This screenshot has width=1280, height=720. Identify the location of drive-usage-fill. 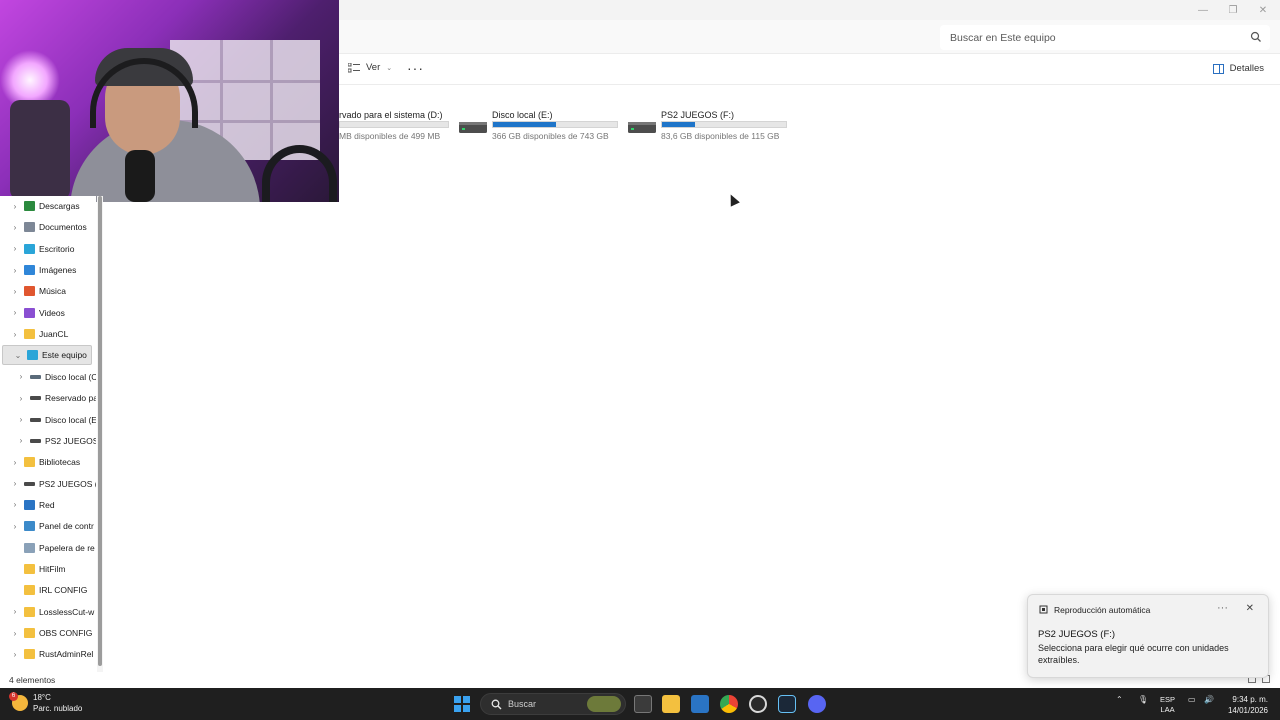
(525, 124).